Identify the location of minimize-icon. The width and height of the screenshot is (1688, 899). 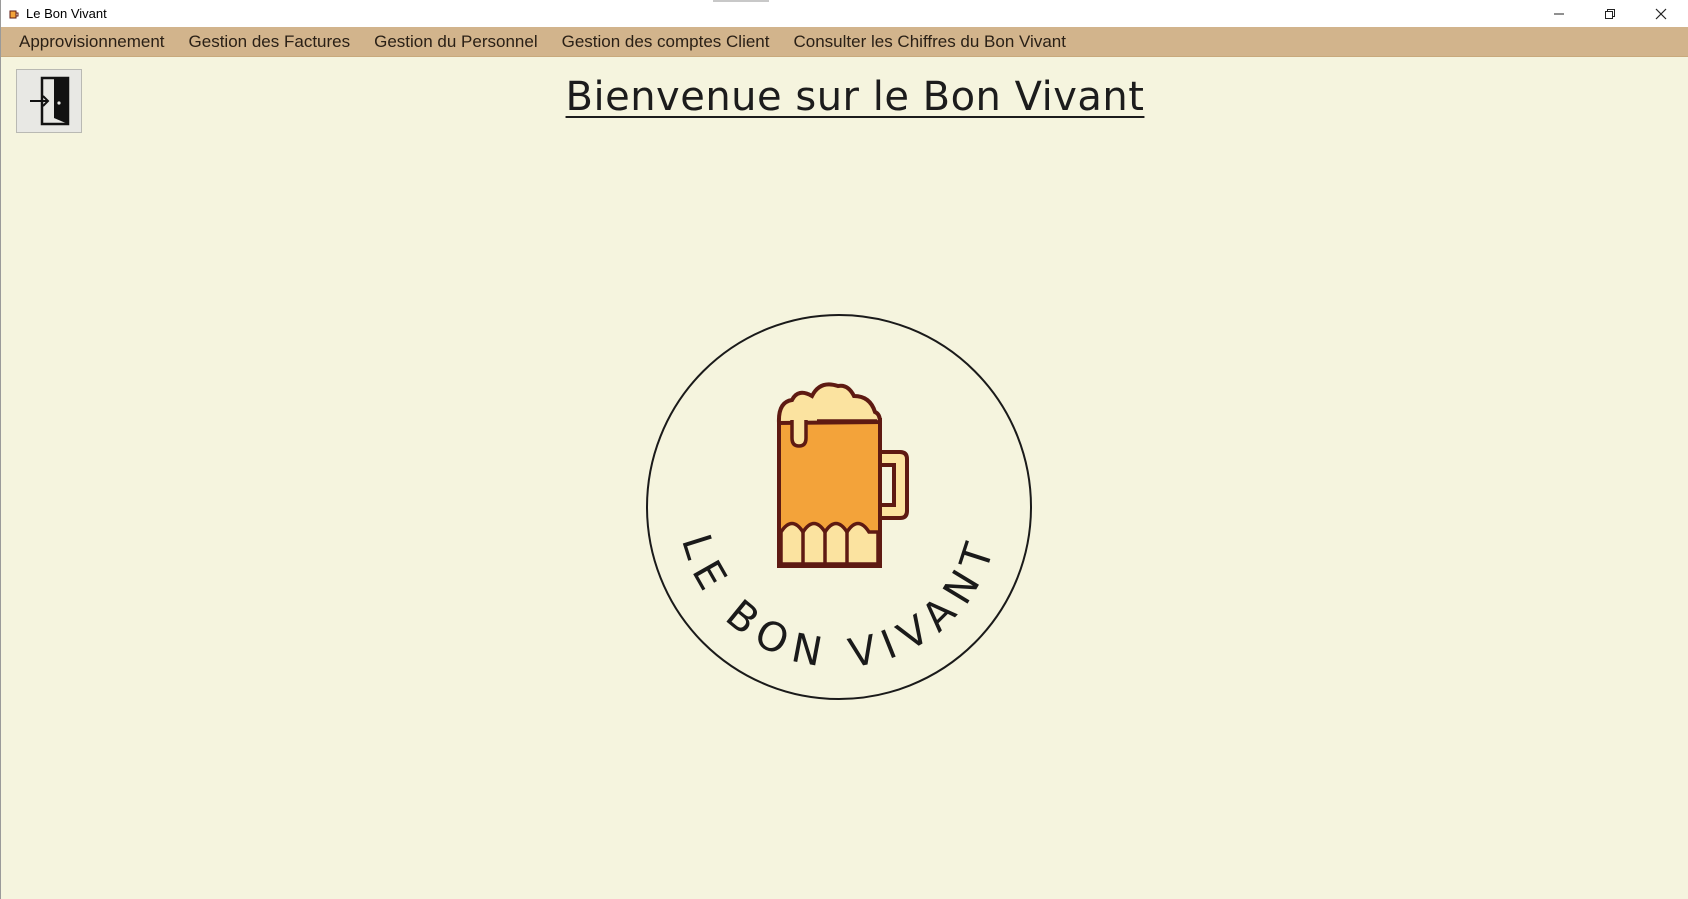
(1559, 13).